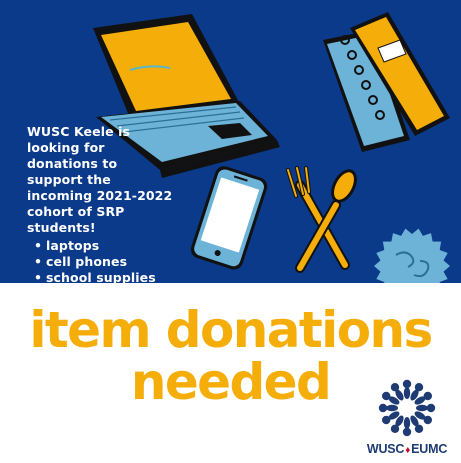  What do you see at coordinates (229, 218) in the screenshot?
I see `phone-icon` at bounding box center [229, 218].